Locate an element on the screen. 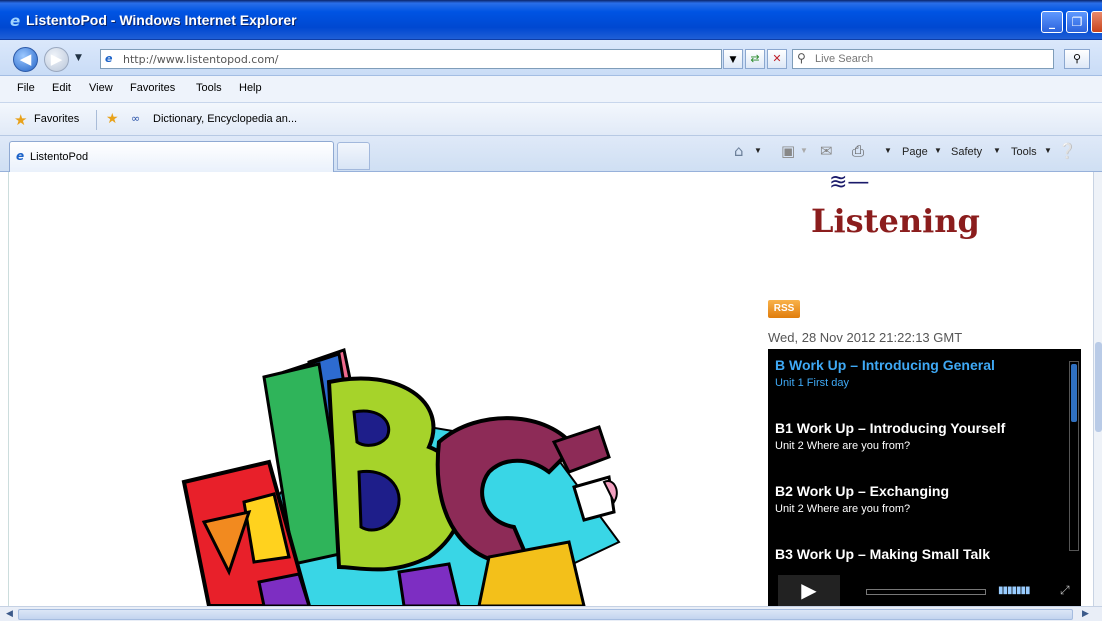 This screenshot has height=621, width=1102. back-icon: ◀ is located at coordinates (25, 59).